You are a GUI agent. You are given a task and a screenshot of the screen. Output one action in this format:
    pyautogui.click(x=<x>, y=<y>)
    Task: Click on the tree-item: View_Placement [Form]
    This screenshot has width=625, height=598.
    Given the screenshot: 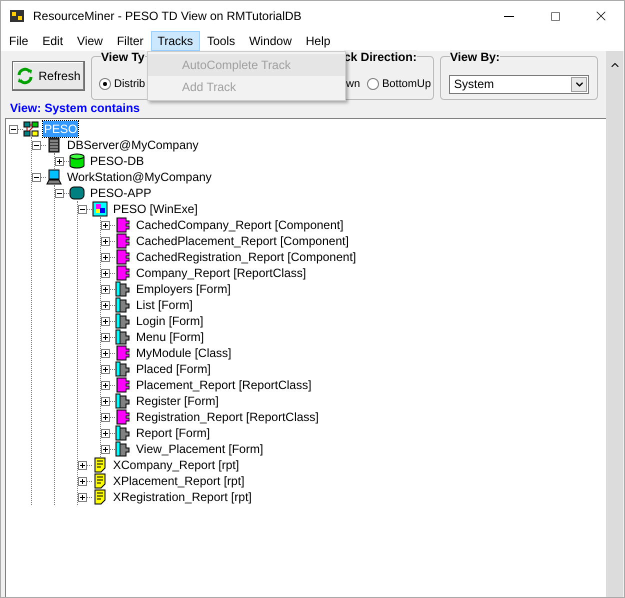 What is the action you would take?
    pyautogui.click(x=199, y=449)
    